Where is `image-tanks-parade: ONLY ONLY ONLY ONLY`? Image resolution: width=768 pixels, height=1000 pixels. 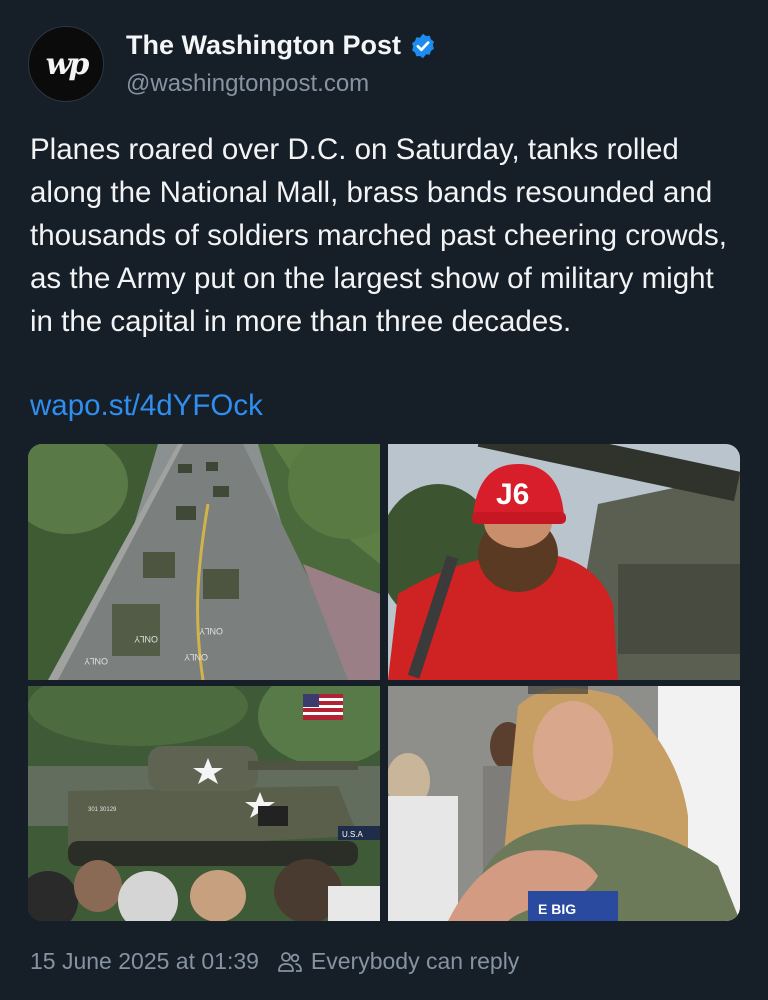 image-tanks-parade: ONLY ONLY ONLY ONLY is located at coordinates (204, 562).